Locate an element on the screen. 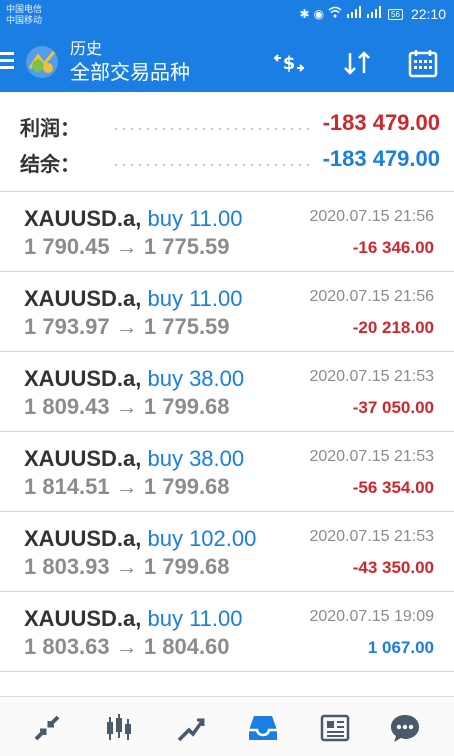 The image size is (454, 756). open-price: 1 793.97 is located at coordinates (67, 326).